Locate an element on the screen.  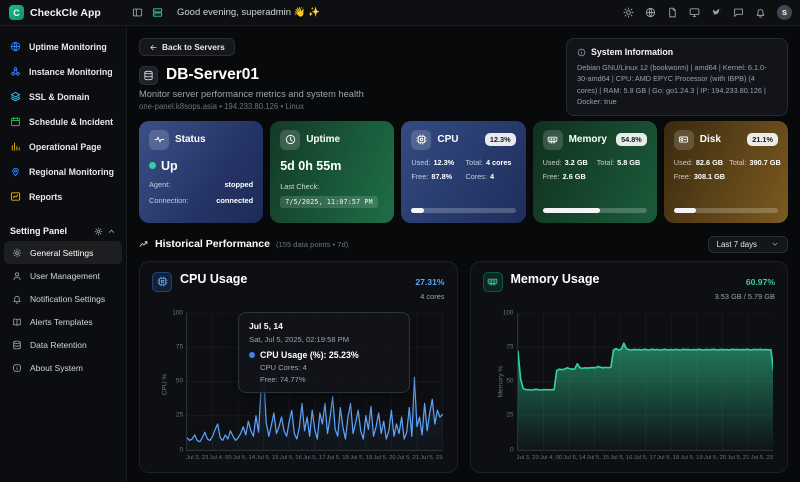
app-name: CheckCle App is located at coordinates (65, 12).